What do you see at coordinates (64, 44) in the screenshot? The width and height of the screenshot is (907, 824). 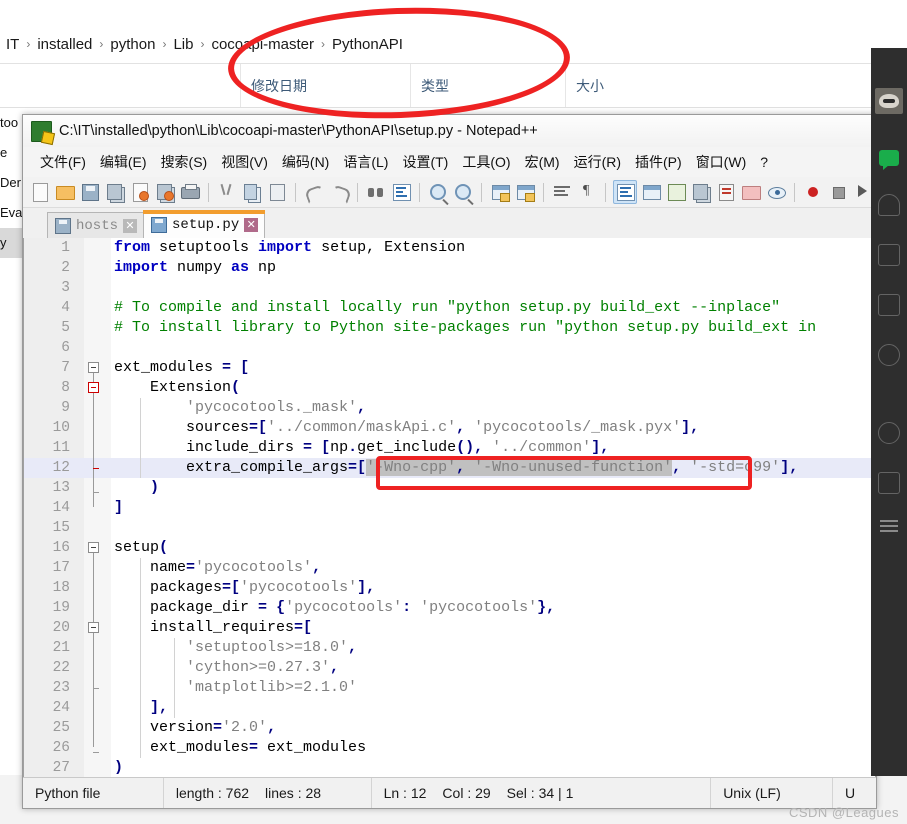 I see `breadcrumb-item-installed: installed` at bounding box center [64, 44].